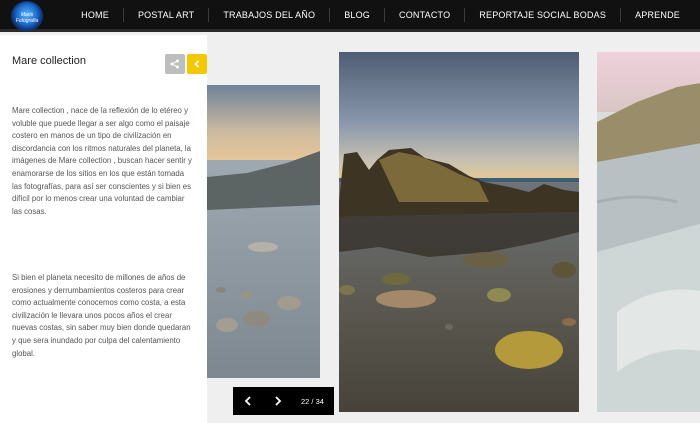 This screenshot has width=700, height=423. What do you see at coordinates (49, 61) in the screenshot?
I see `collection-title: Mare collection` at bounding box center [49, 61].